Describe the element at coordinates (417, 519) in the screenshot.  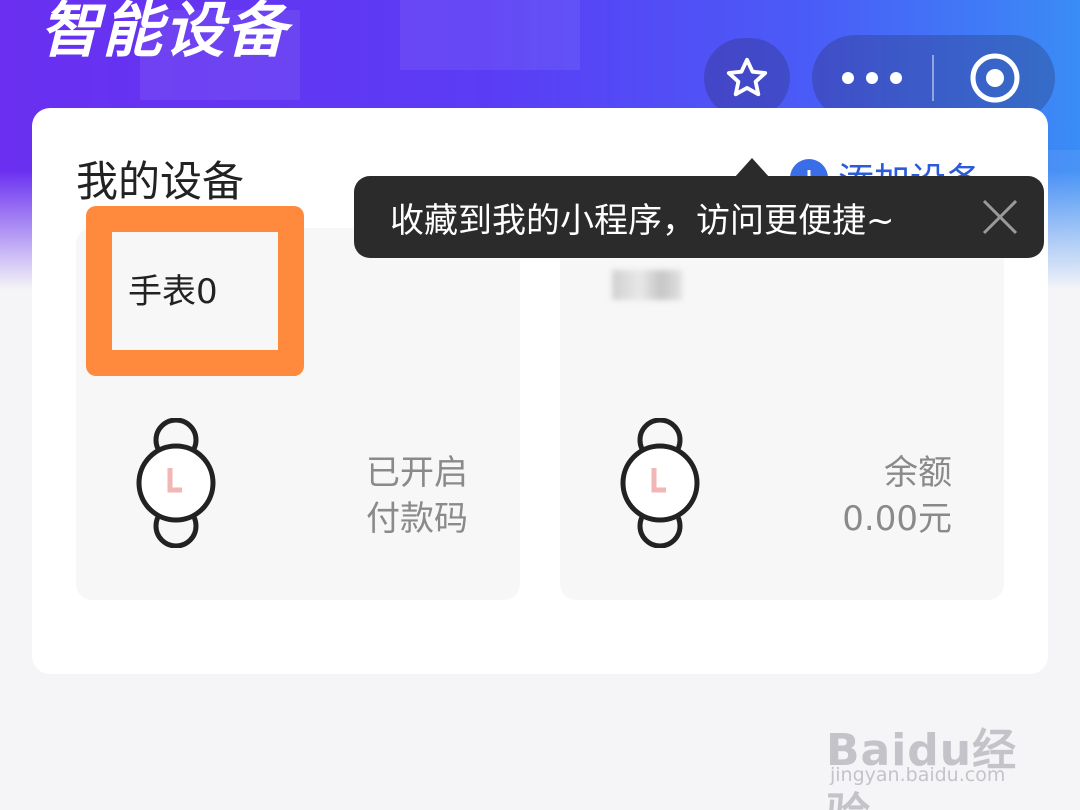
I see `status-line-2: 付款码` at that location.